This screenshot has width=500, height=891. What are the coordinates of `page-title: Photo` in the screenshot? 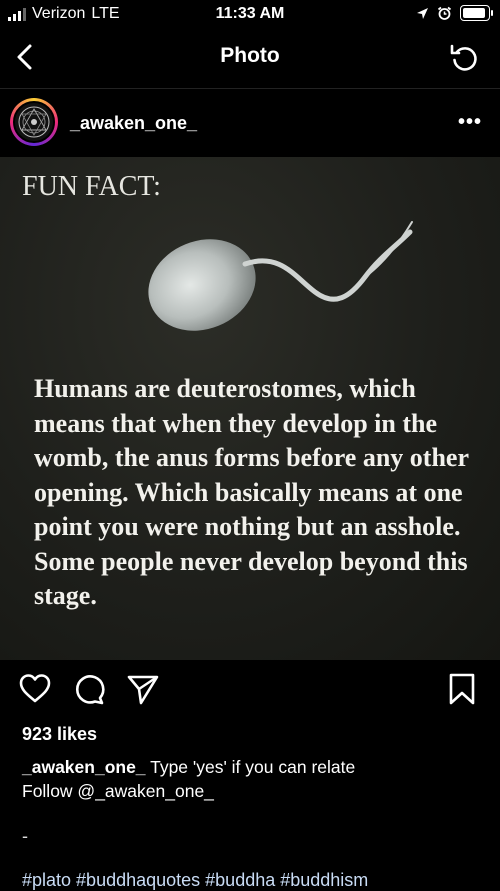 It's located at (250, 55).